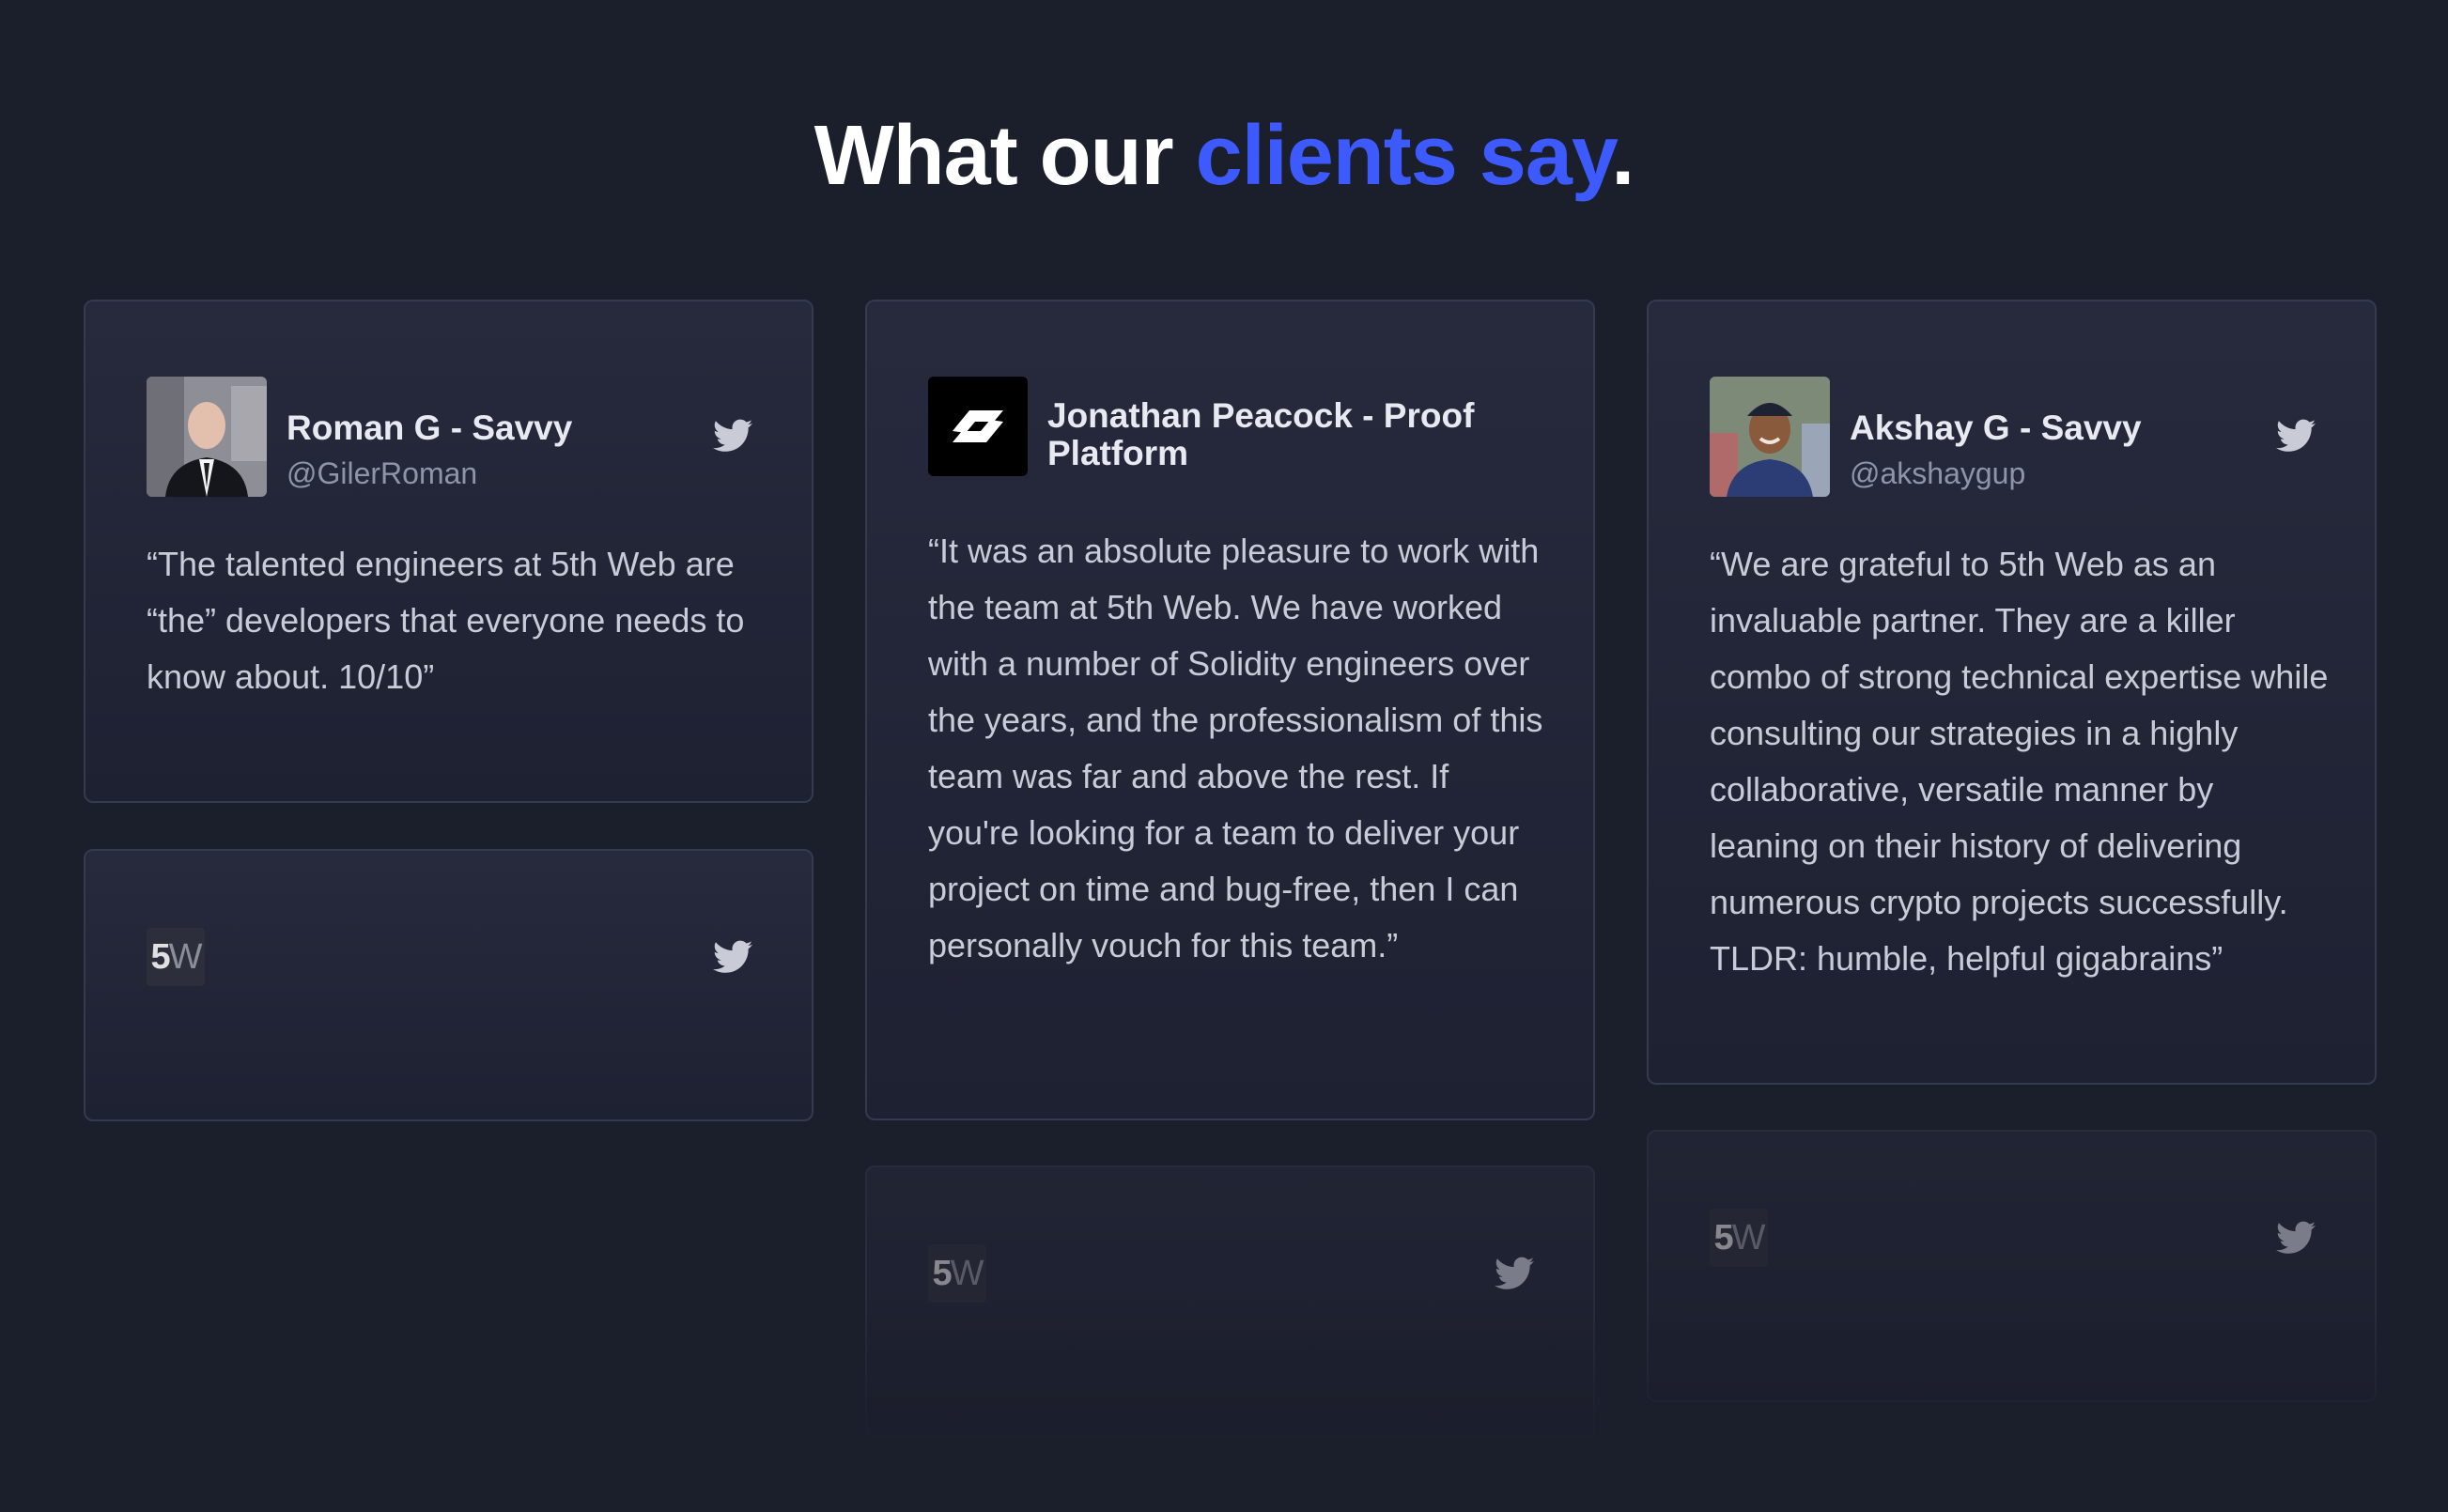  What do you see at coordinates (1404, 156) in the screenshot?
I see `title-accent: clients say` at bounding box center [1404, 156].